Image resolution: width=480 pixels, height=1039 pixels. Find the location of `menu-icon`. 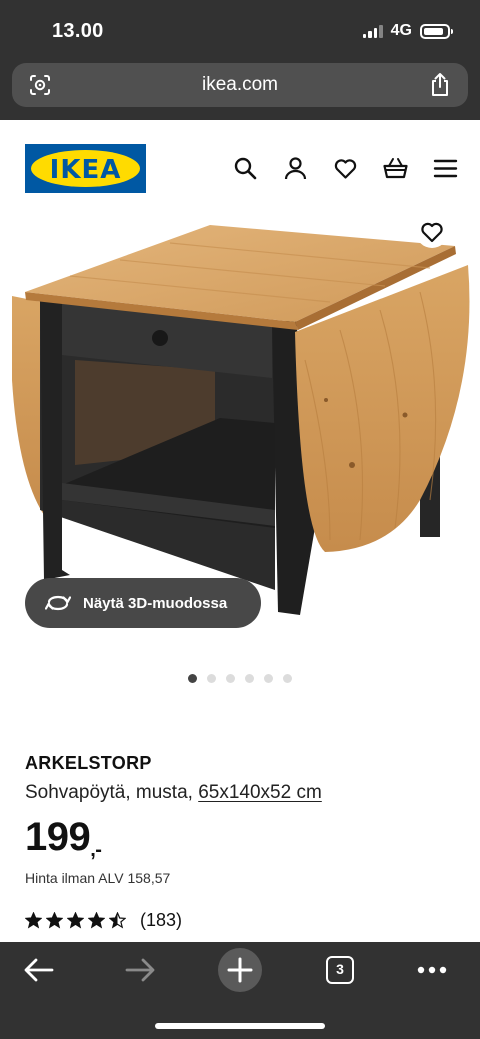

menu-icon is located at coordinates (445, 168).